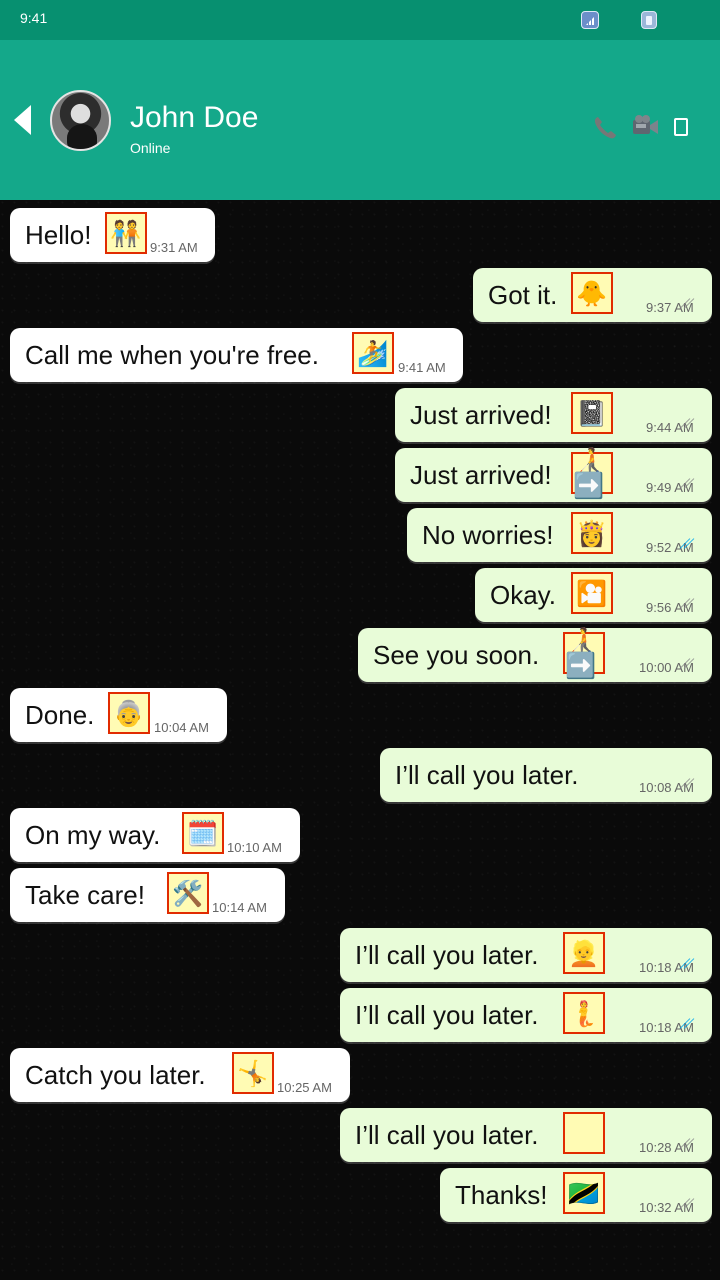 This screenshot has height=1280, width=720. I want to click on message-text: See you soon., so click(456, 655).